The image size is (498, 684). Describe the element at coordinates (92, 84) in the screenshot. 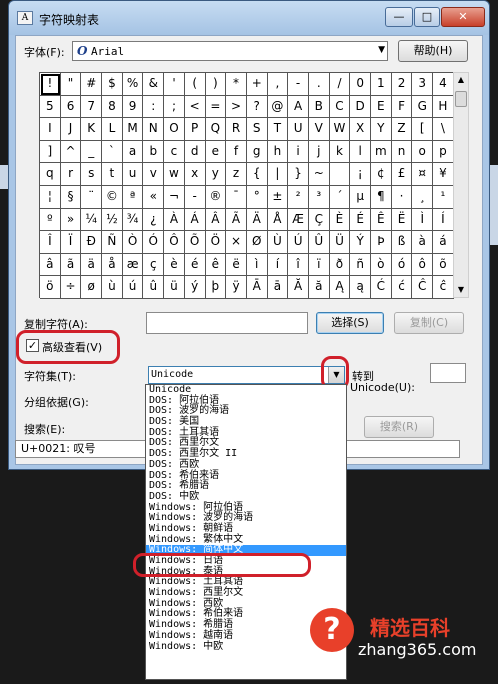

I see `character-cell: #` at that location.